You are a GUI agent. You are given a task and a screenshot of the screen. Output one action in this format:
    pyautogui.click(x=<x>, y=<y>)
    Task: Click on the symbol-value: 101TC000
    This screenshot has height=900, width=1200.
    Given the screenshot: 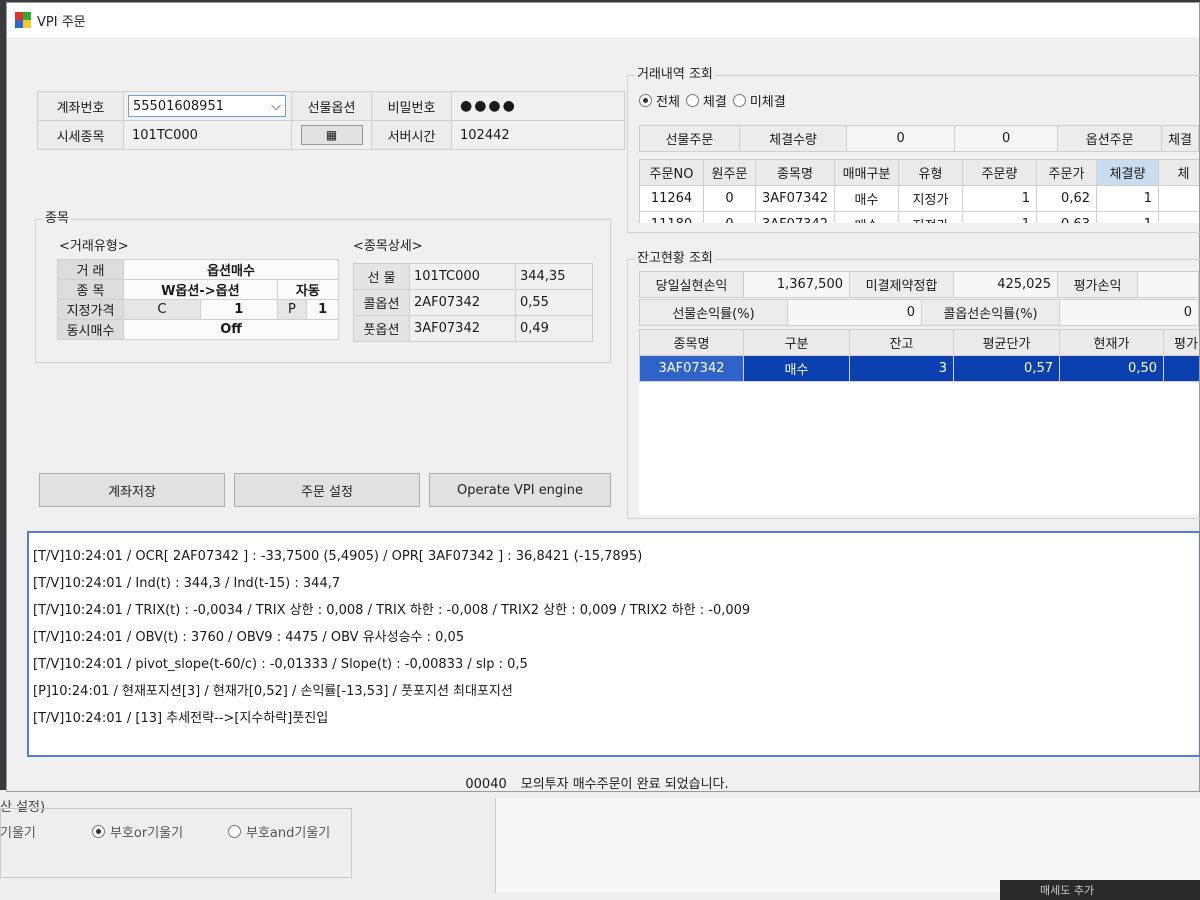 What is the action you would take?
    pyautogui.click(x=207, y=135)
    